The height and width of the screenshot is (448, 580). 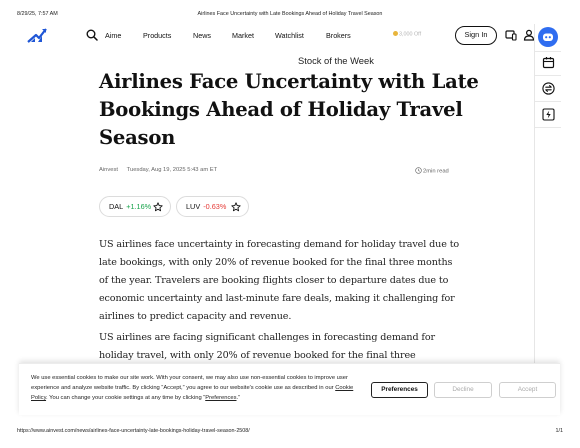 What do you see at coordinates (116, 206) in the screenshot?
I see `ticker-symbol: DAL` at bounding box center [116, 206].